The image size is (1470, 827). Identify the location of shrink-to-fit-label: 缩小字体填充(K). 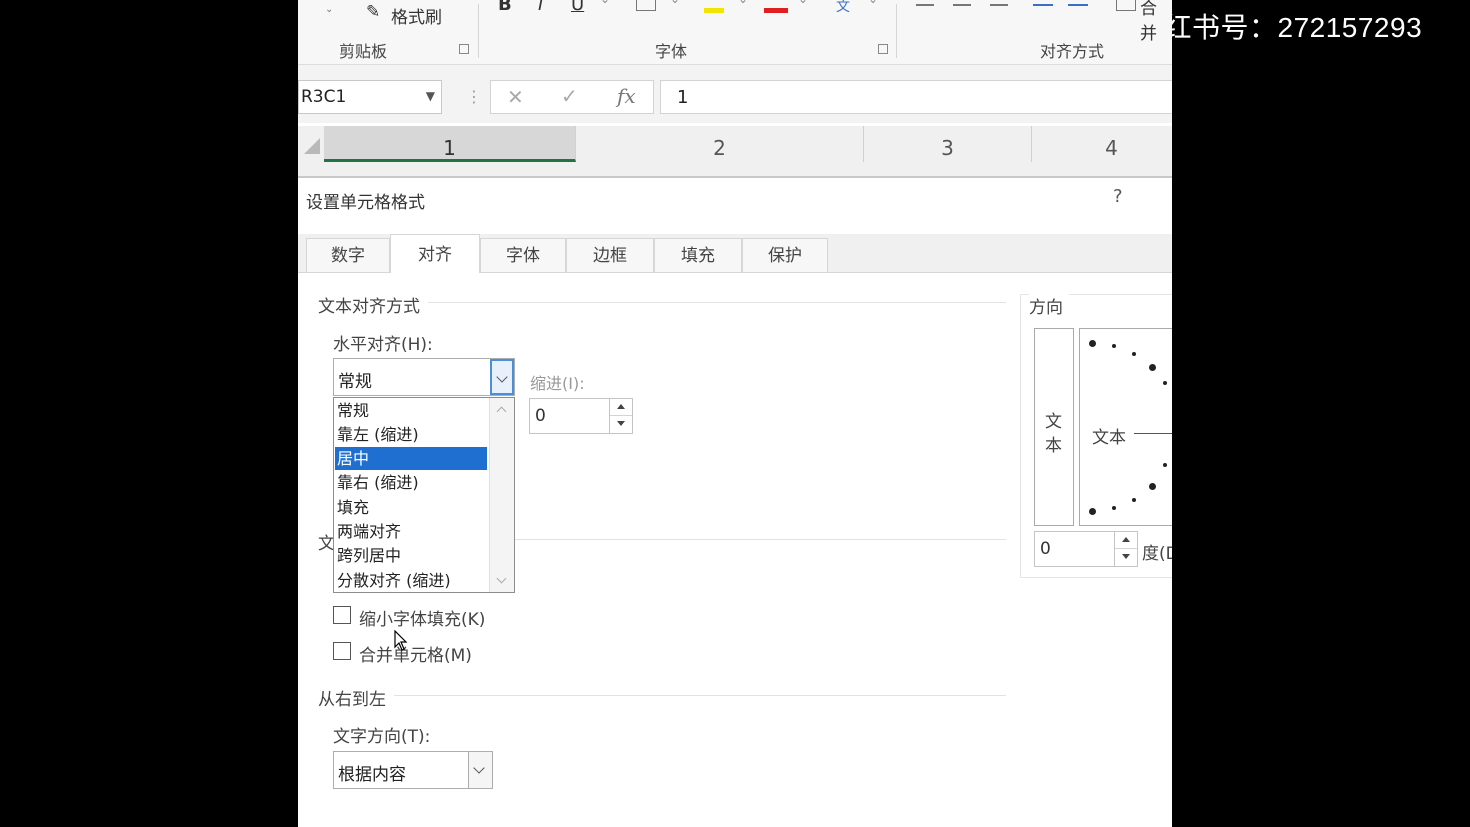
(422, 617).